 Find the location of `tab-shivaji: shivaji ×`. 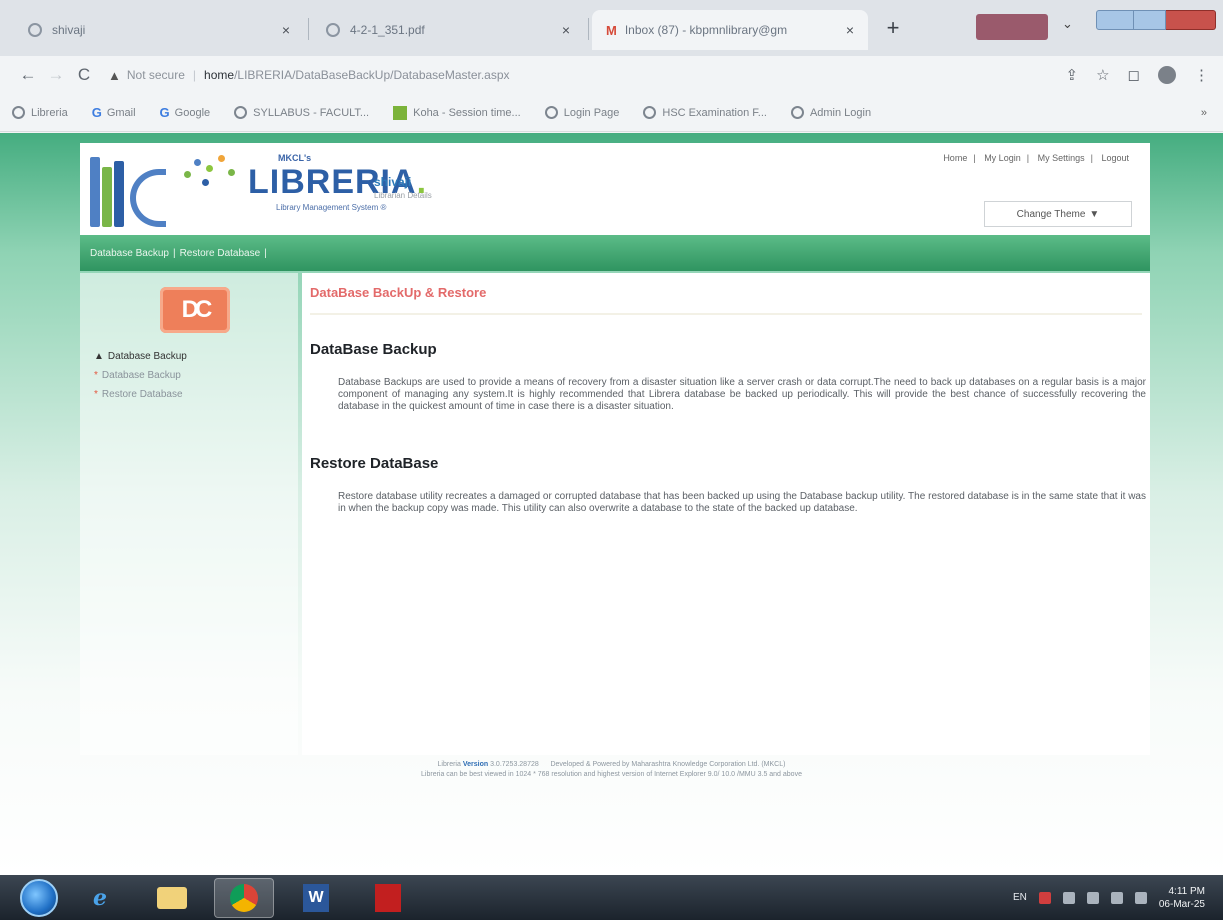

tab-shivaji: shivaji × is located at coordinates (159, 30).